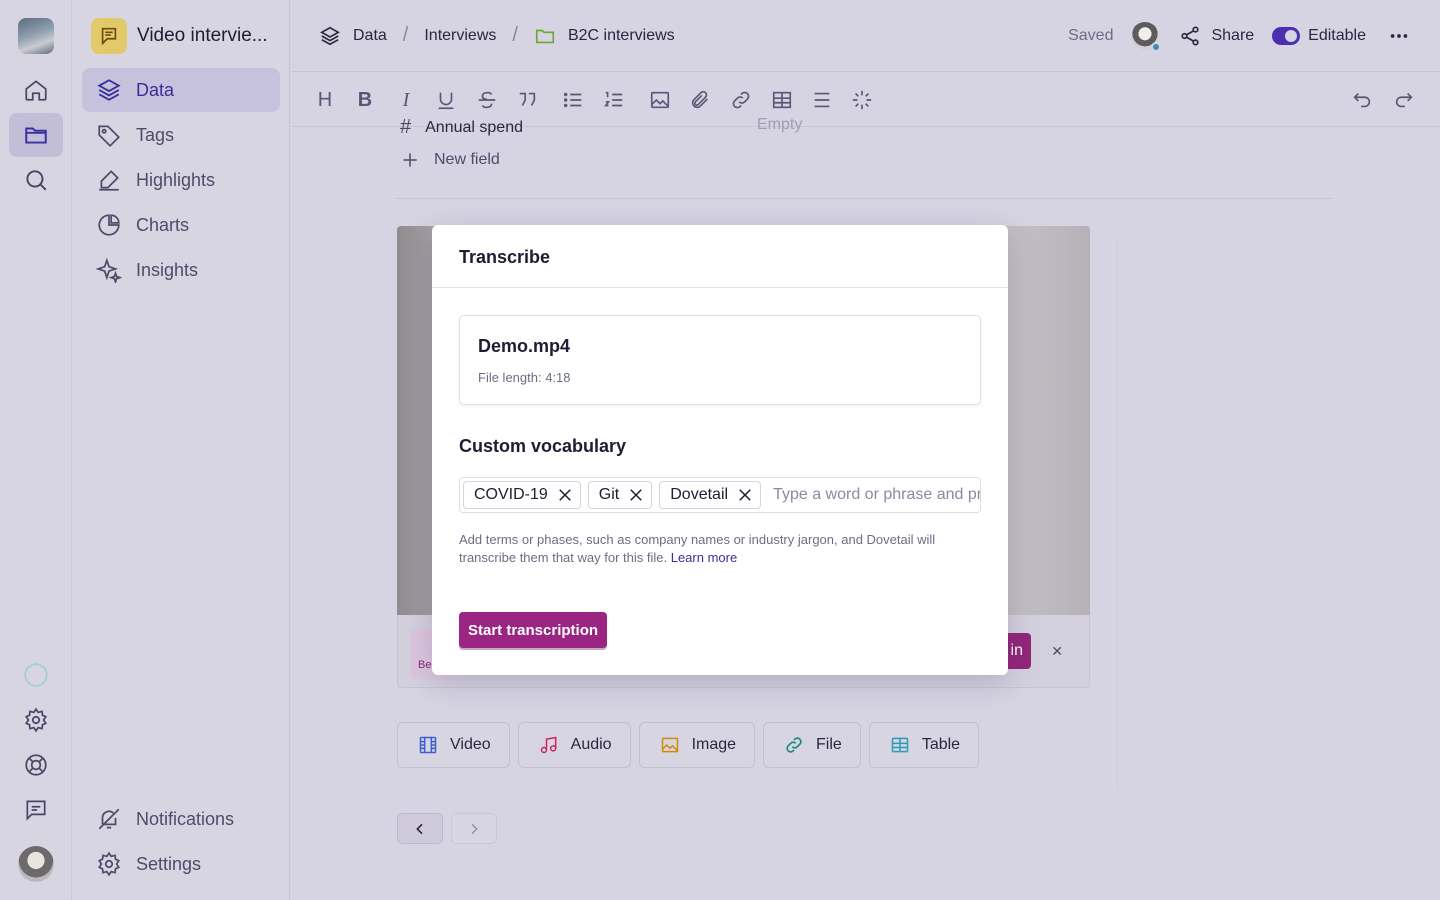 The width and height of the screenshot is (1440, 900). I want to click on insert-image-button: Image, so click(697, 745).